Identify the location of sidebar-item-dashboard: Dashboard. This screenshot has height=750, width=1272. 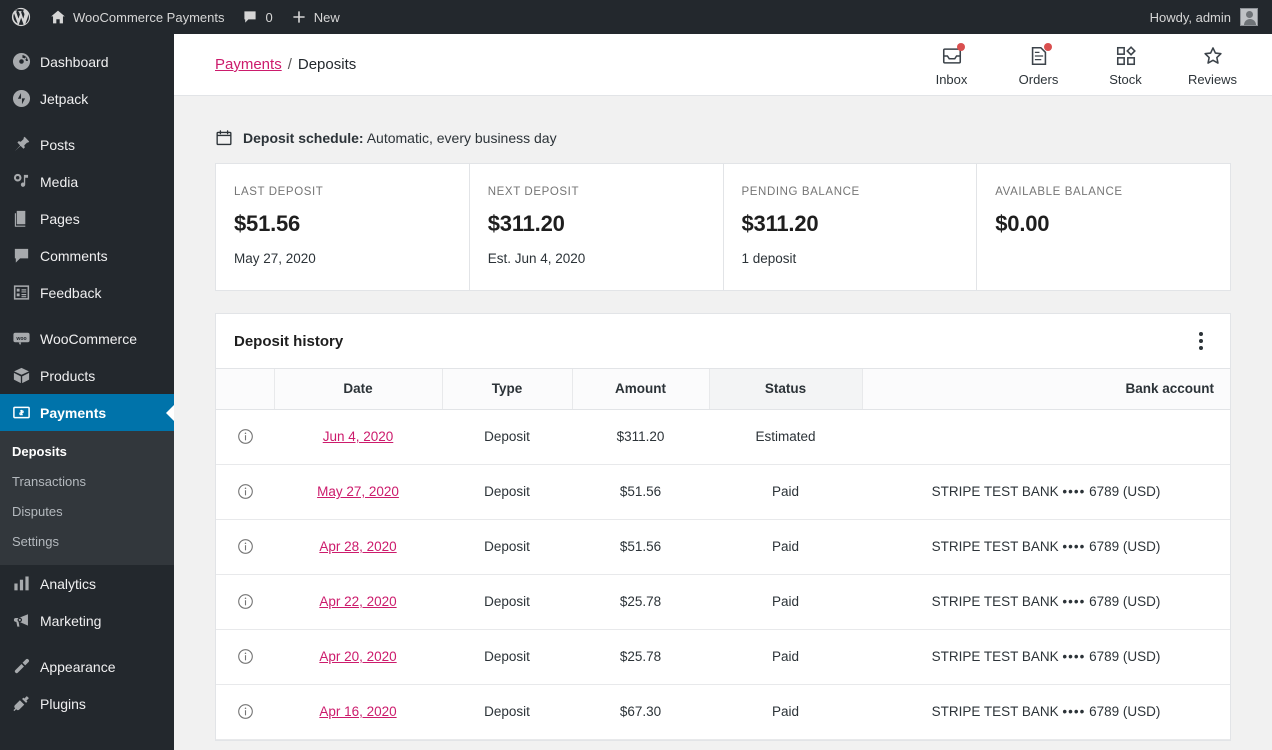
(87, 61).